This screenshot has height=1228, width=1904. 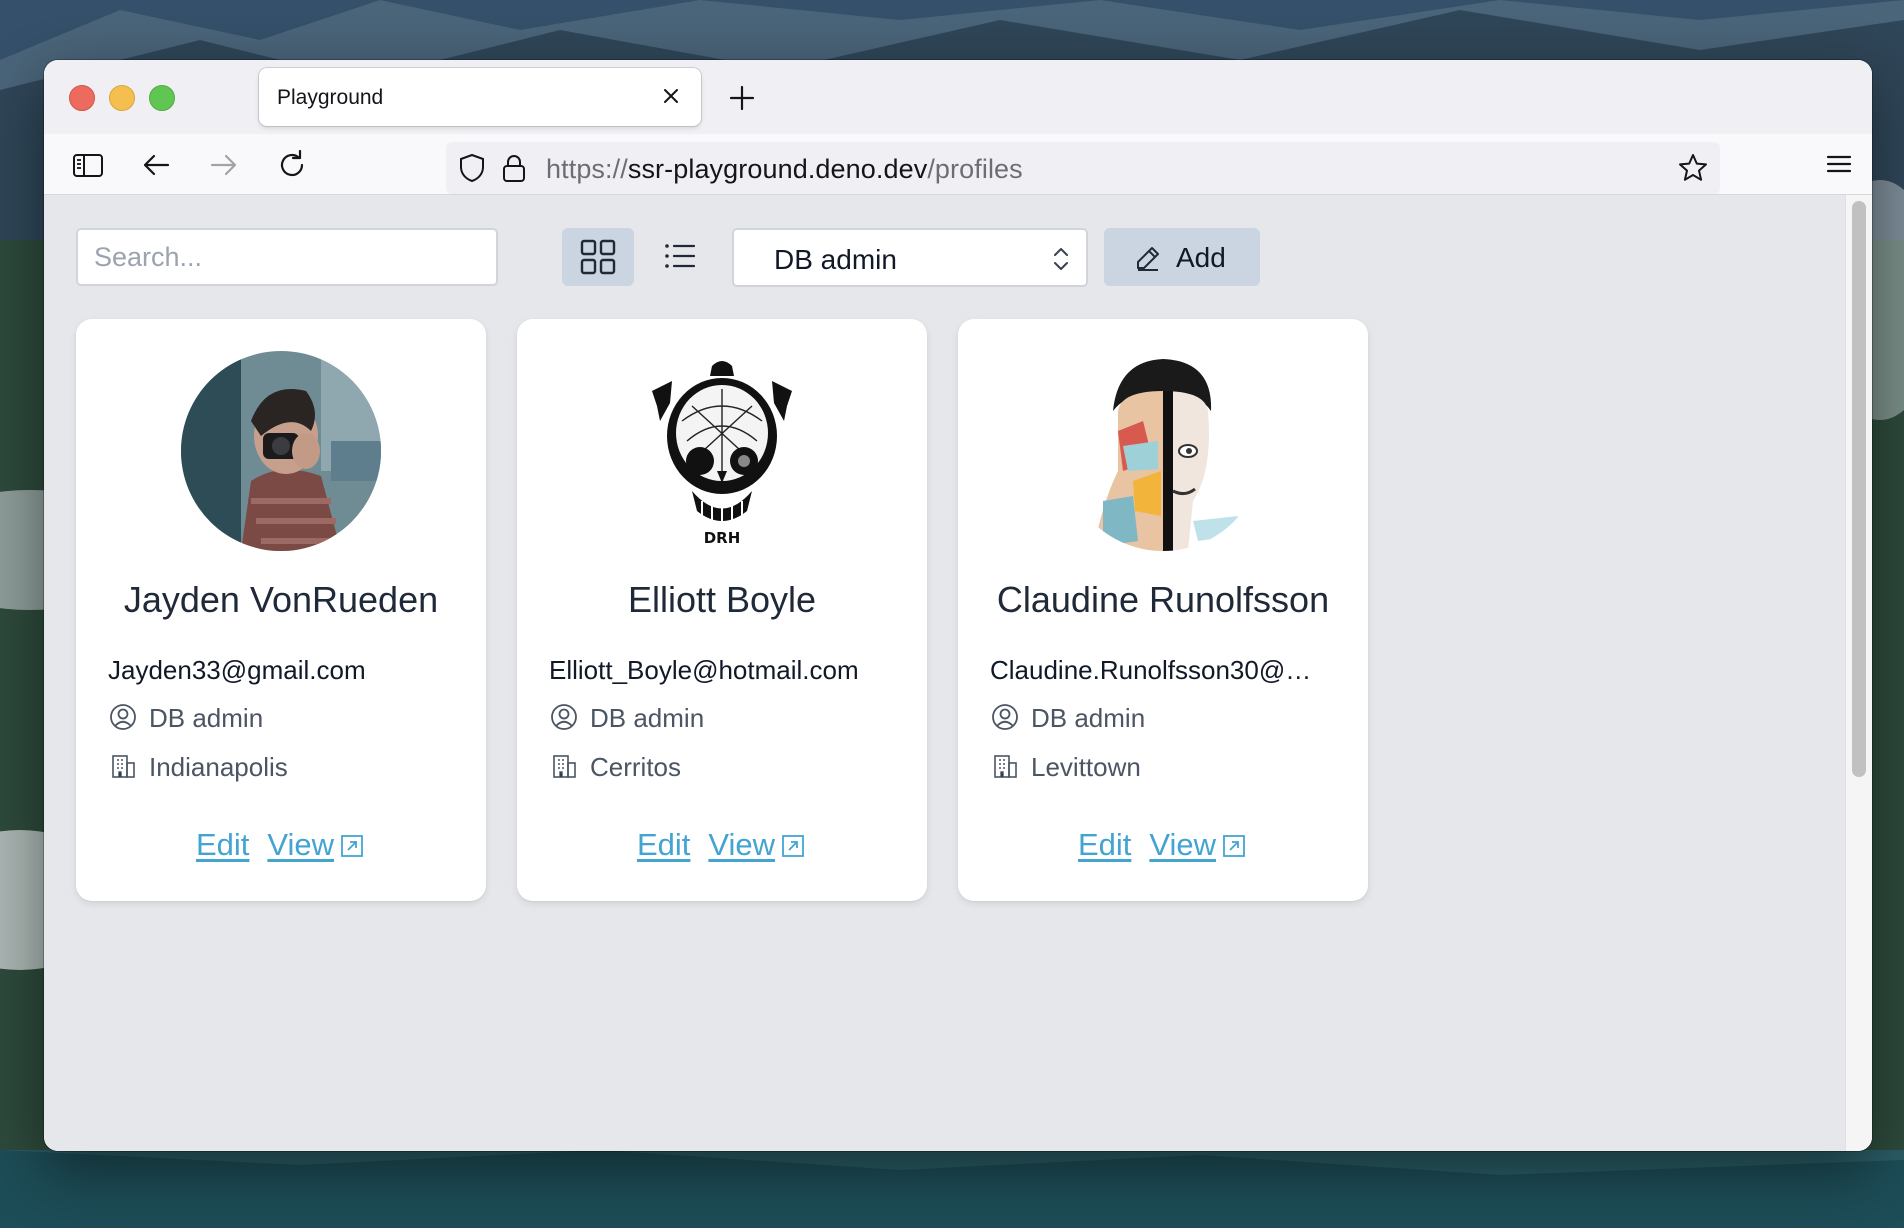 I want to click on profile-city: Indianapolis, so click(x=218, y=767).